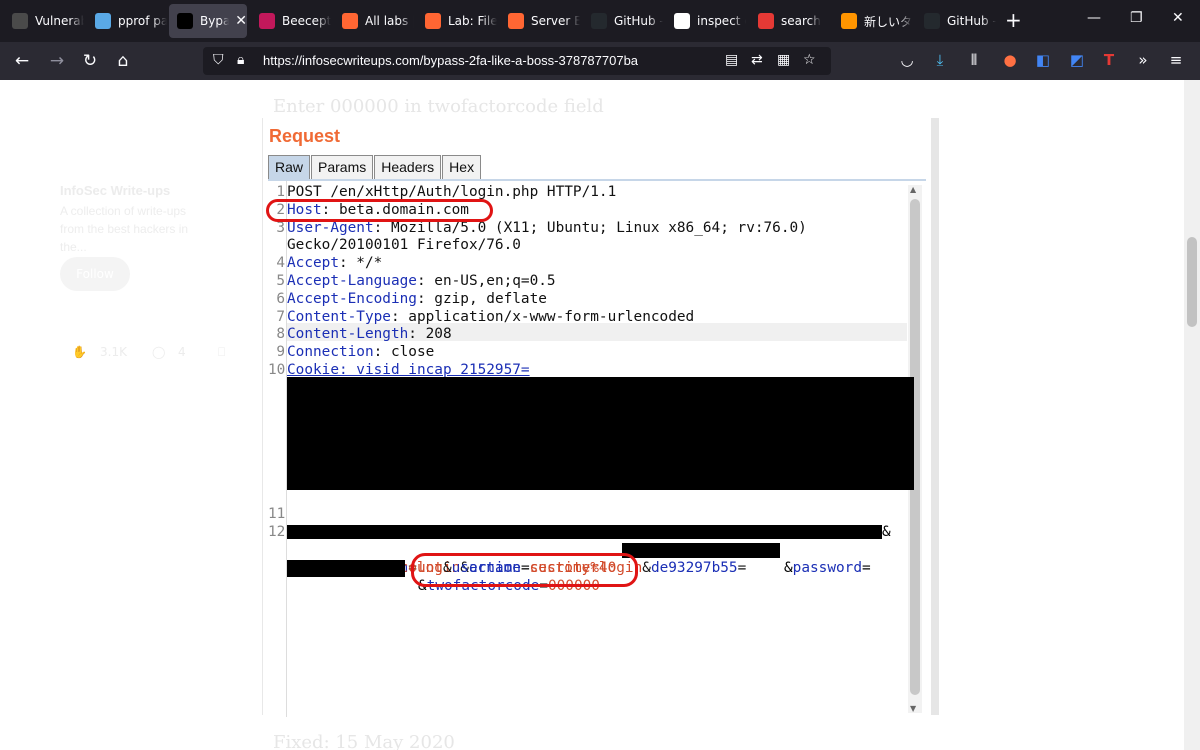 This screenshot has width=1200, height=750. Describe the element at coordinates (277, 370) in the screenshot. I see `line-number: 10` at that location.